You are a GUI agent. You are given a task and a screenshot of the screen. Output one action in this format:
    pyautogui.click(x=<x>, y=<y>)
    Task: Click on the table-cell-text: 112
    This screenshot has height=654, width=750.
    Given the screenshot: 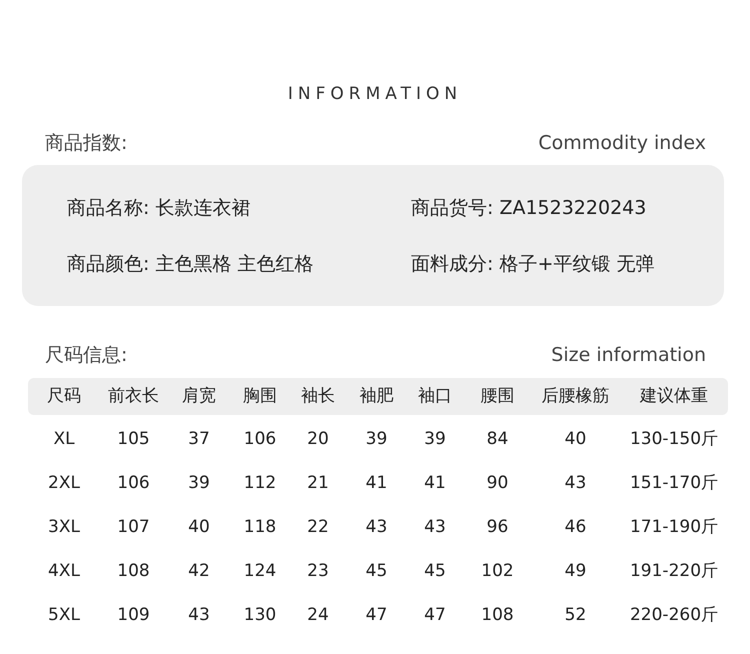 What is the action you would take?
    pyautogui.click(x=260, y=484)
    